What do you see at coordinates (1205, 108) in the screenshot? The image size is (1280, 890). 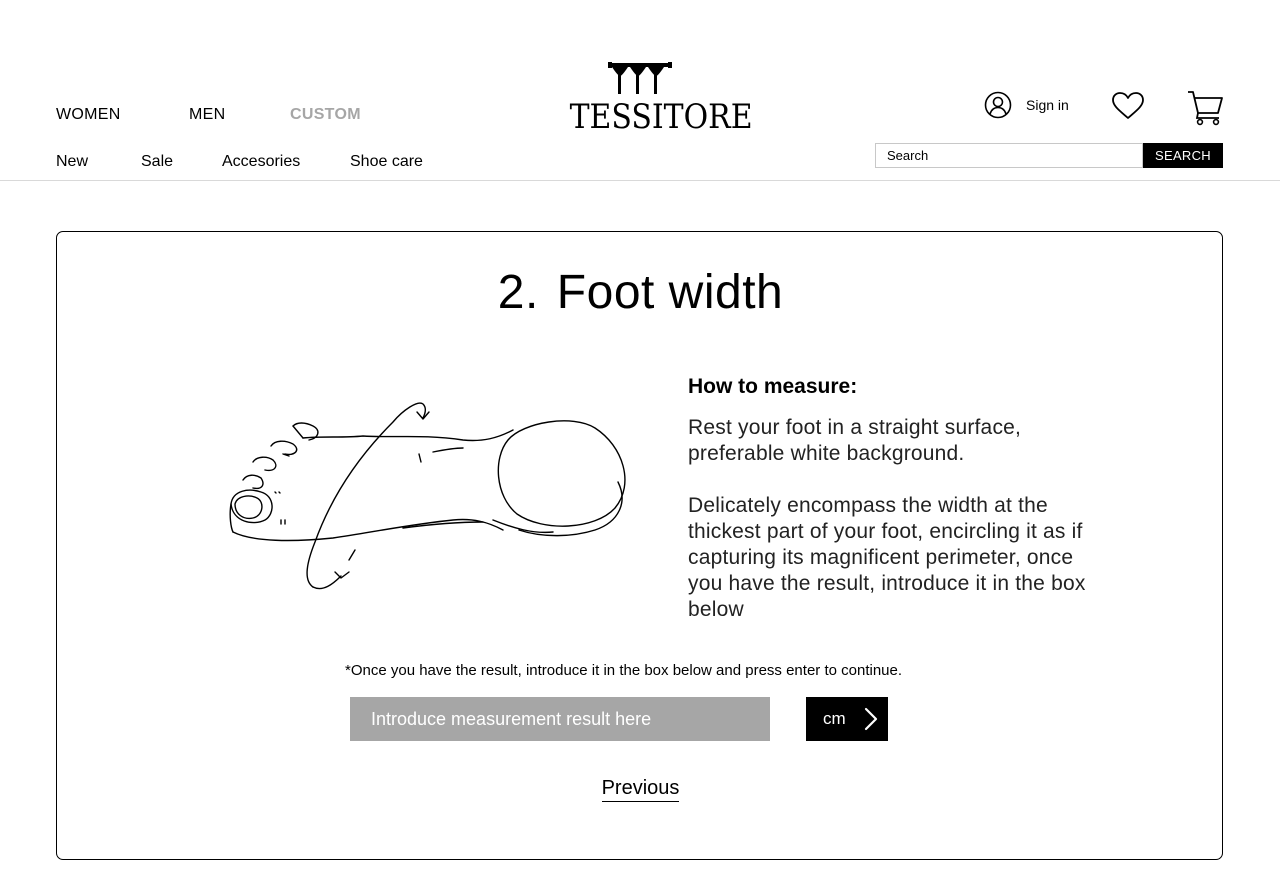 I see `cart-icon` at bounding box center [1205, 108].